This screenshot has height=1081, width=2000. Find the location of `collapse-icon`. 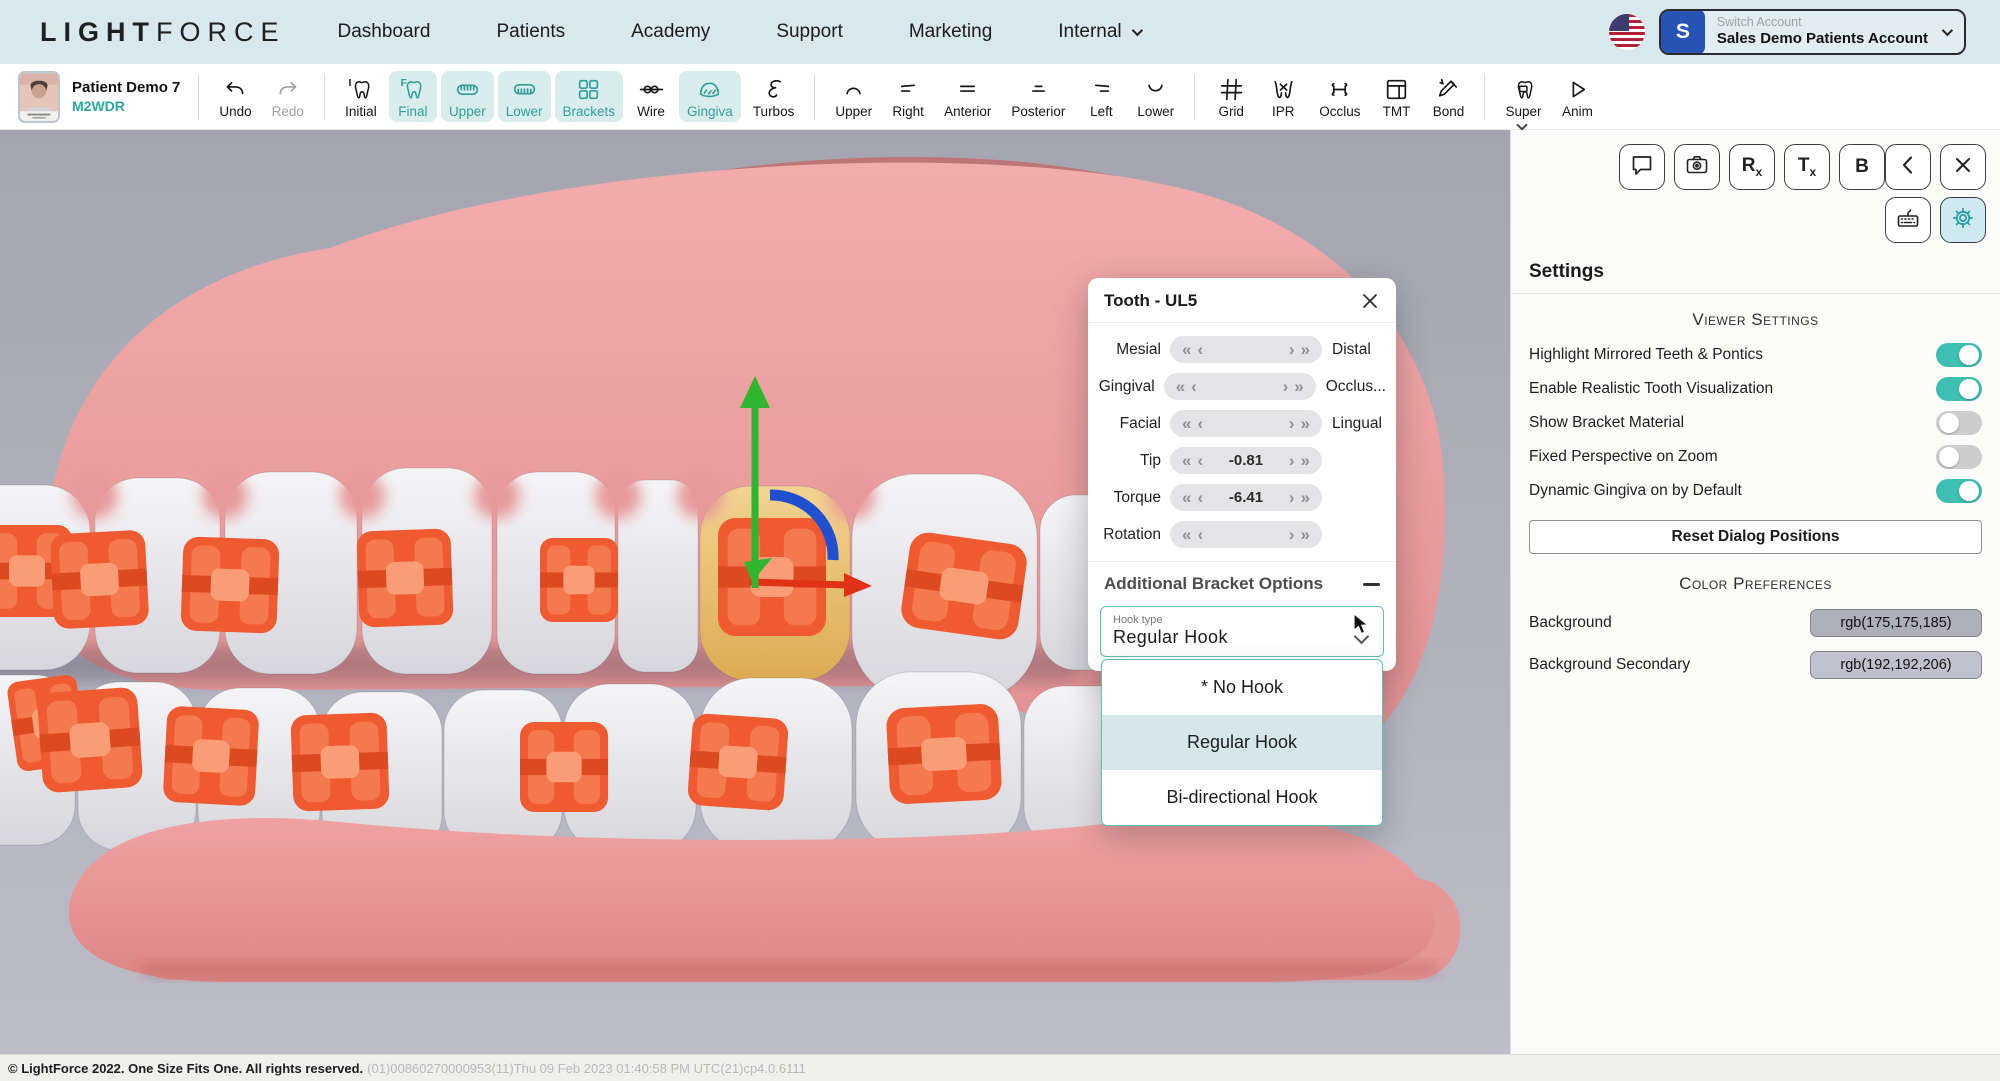

collapse-icon is located at coordinates (1371, 584).